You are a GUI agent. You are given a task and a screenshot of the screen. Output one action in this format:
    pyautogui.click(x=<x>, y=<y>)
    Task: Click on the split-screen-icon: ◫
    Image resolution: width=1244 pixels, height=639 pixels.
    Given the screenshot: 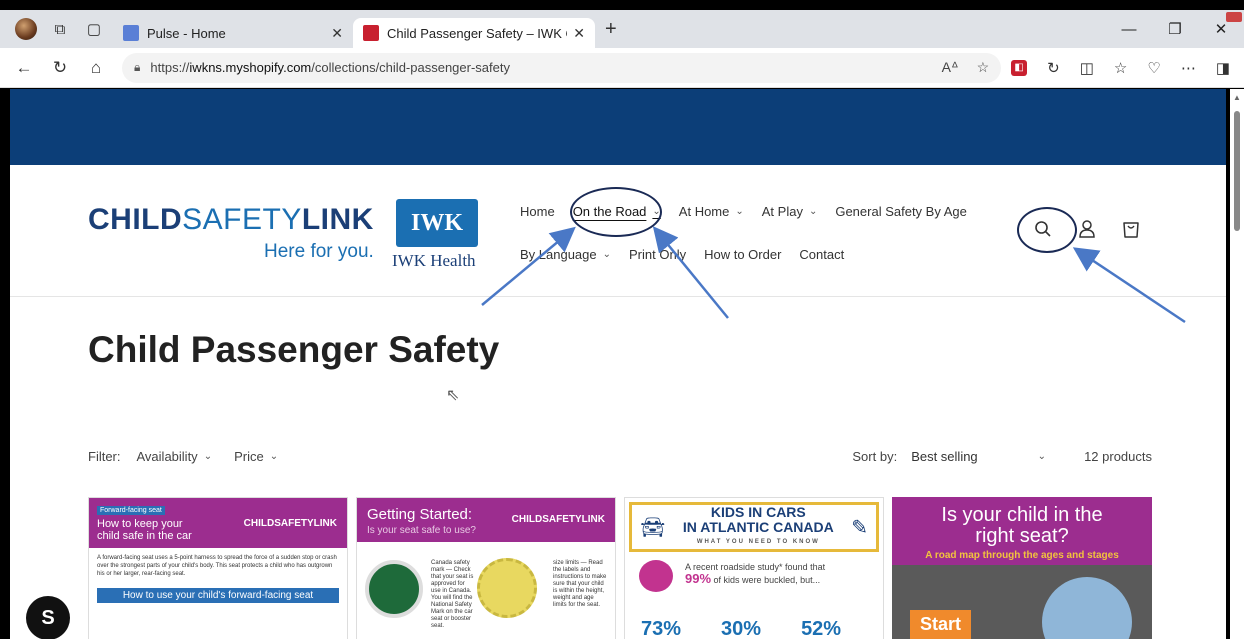 What is the action you would take?
    pyautogui.click(x=1087, y=68)
    